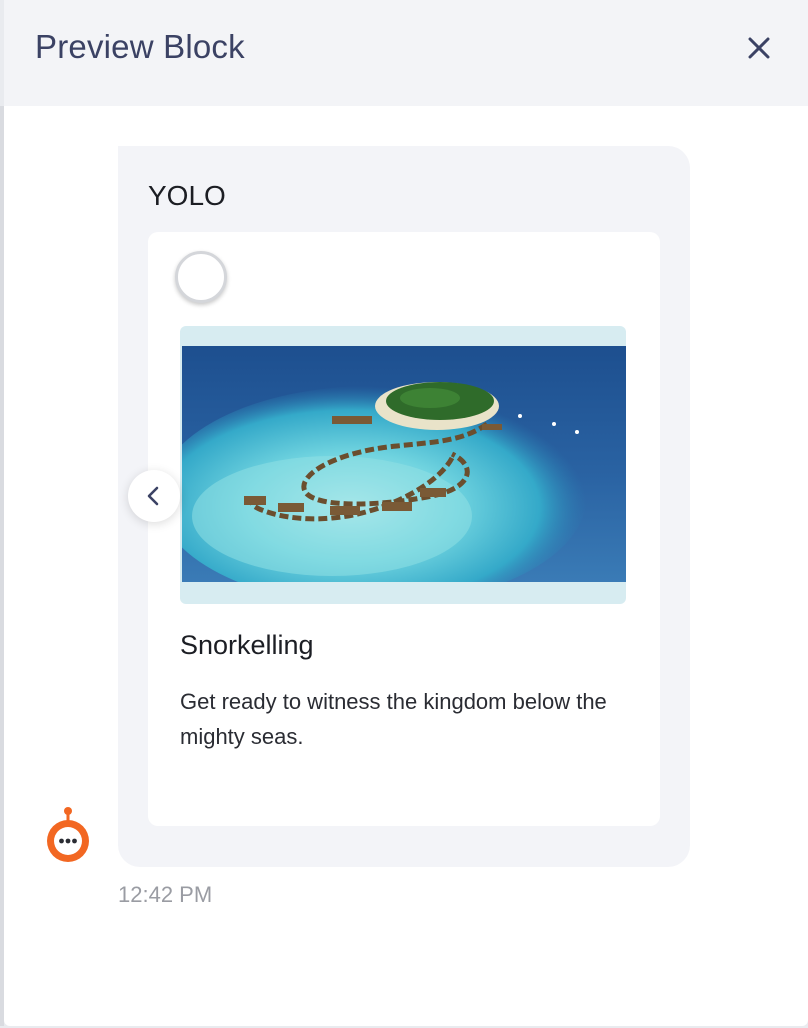 The image size is (808, 1028). What do you see at coordinates (247, 645) in the screenshot?
I see `card-title: Snorkelling` at bounding box center [247, 645].